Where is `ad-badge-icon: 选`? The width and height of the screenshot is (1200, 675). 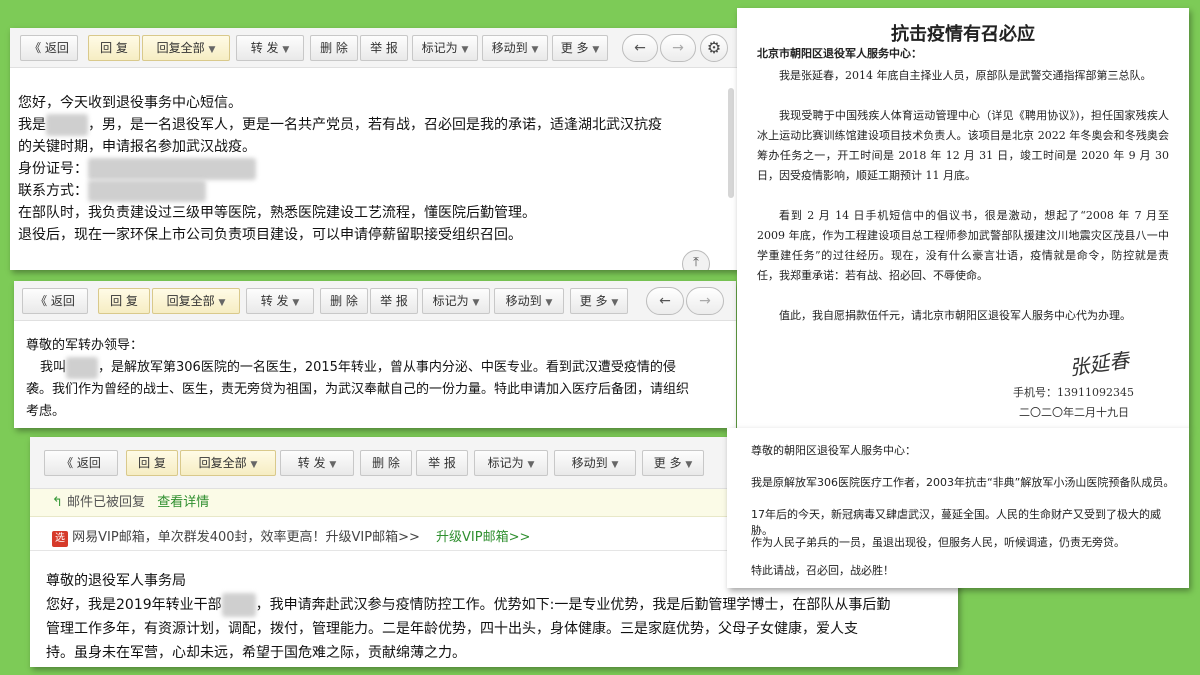 ad-badge-icon: 选 is located at coordinates (60, 539).